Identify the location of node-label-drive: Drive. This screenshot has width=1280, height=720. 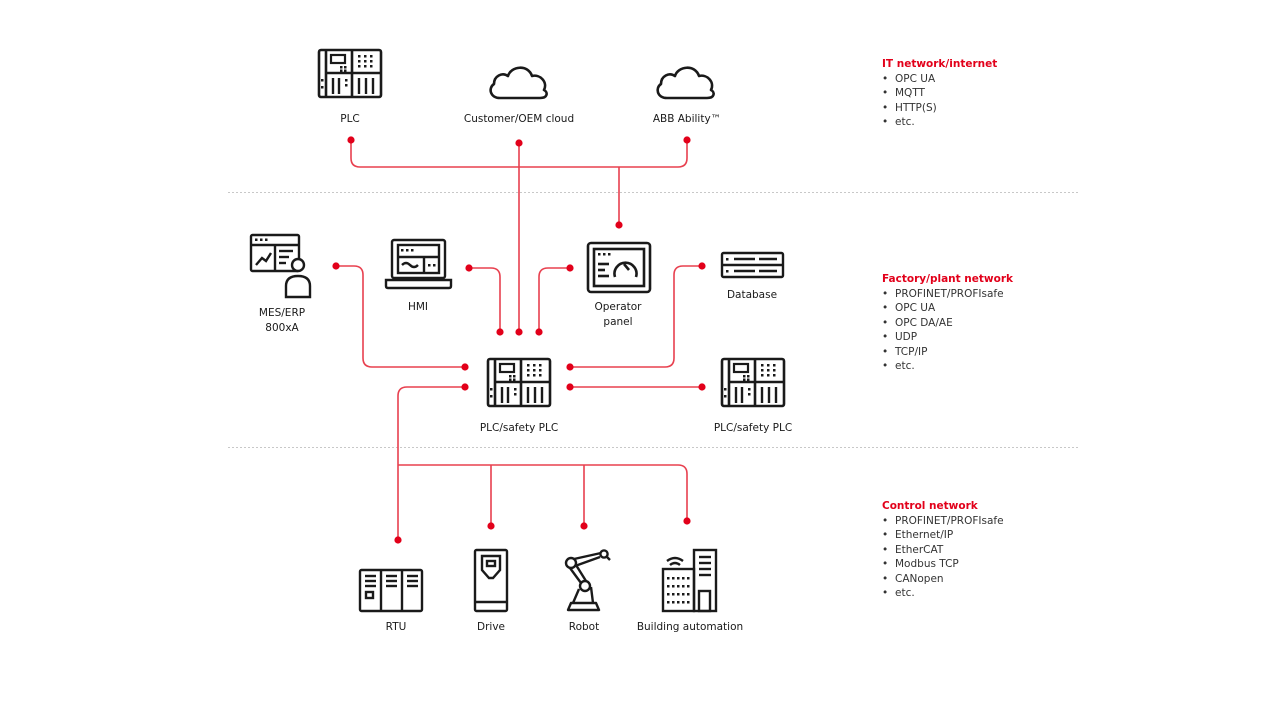
(491, 627).